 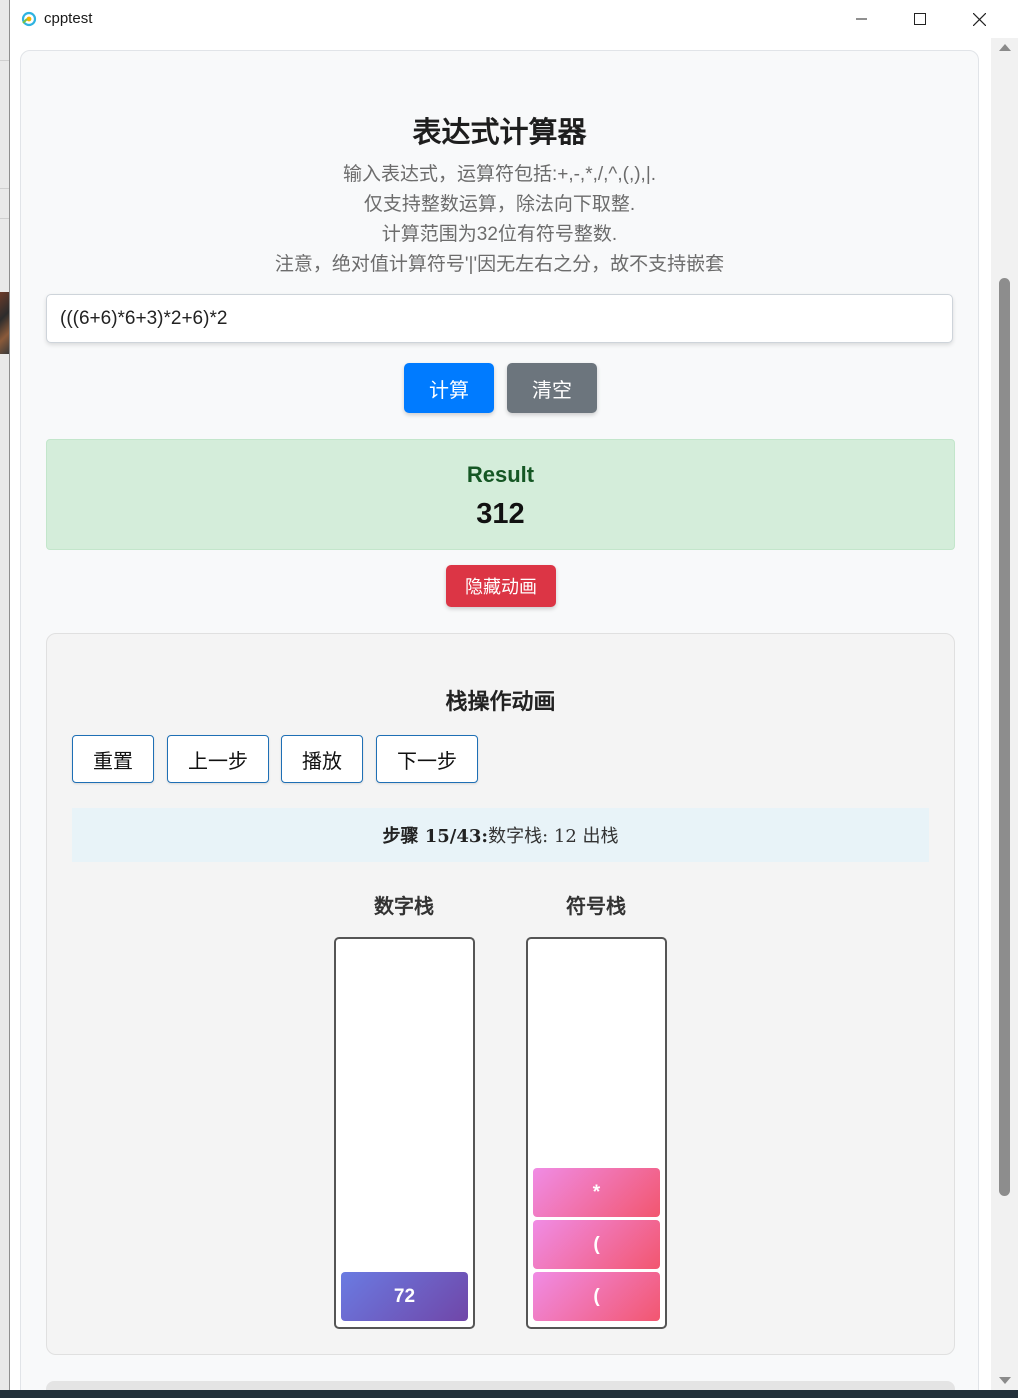 I want to click on step-description: 数字栈: 12 出栈, so click(x=553, y=836).